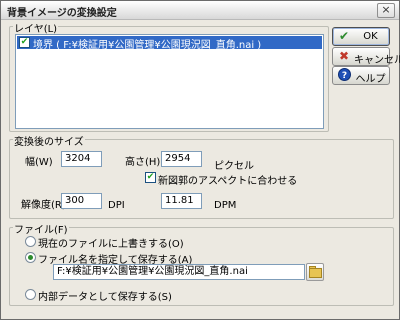  I want to click on resolution-label: 解像度(R), so click(43, 205).